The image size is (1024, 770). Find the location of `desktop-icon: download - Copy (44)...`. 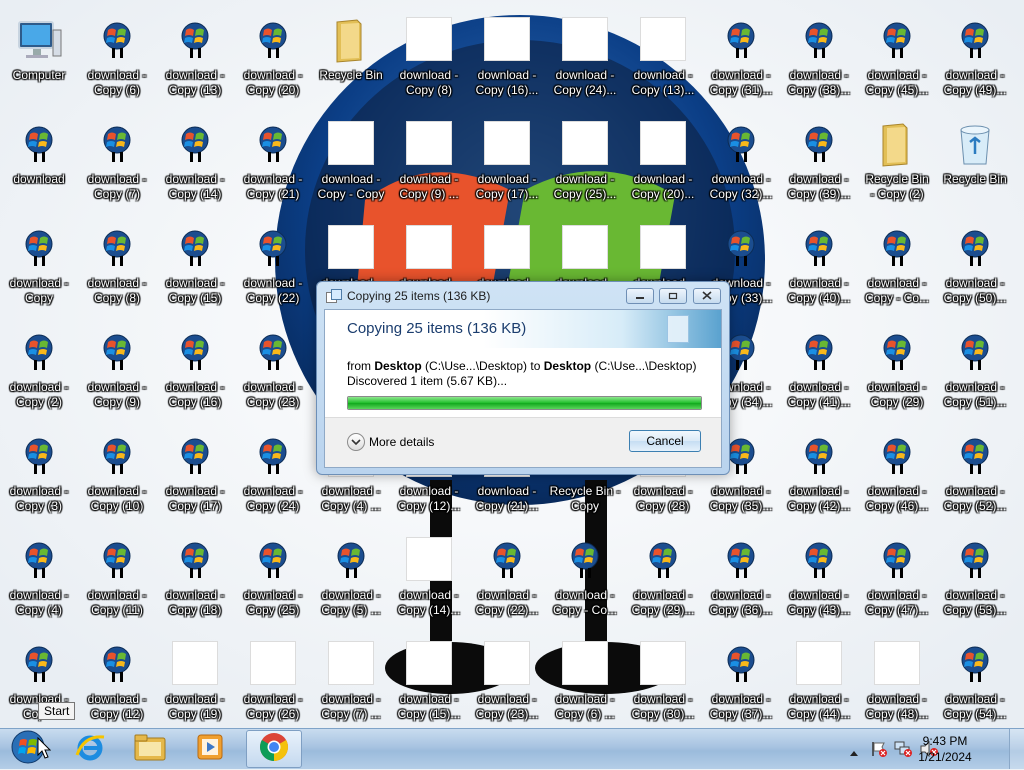

desktop-icon: download - Copy (44)... is located at coordinates (819, 682).